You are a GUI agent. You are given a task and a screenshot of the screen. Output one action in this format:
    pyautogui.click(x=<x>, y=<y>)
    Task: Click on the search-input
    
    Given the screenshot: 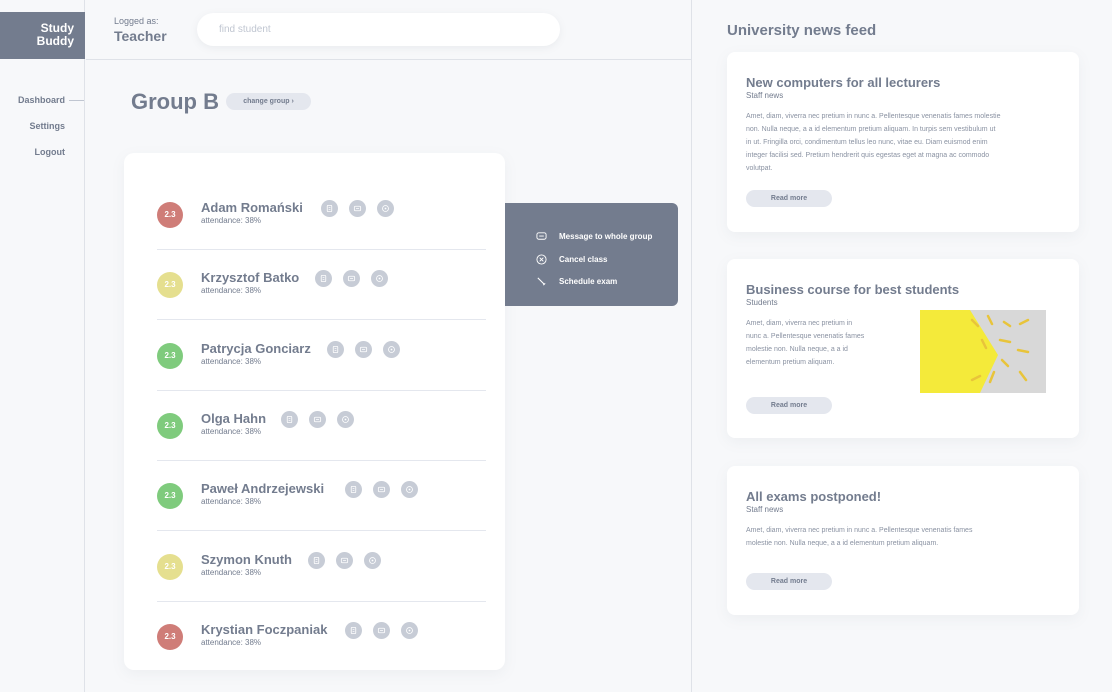 What is the action you would take?
    pyautogui.click(x=378, y=29)
    